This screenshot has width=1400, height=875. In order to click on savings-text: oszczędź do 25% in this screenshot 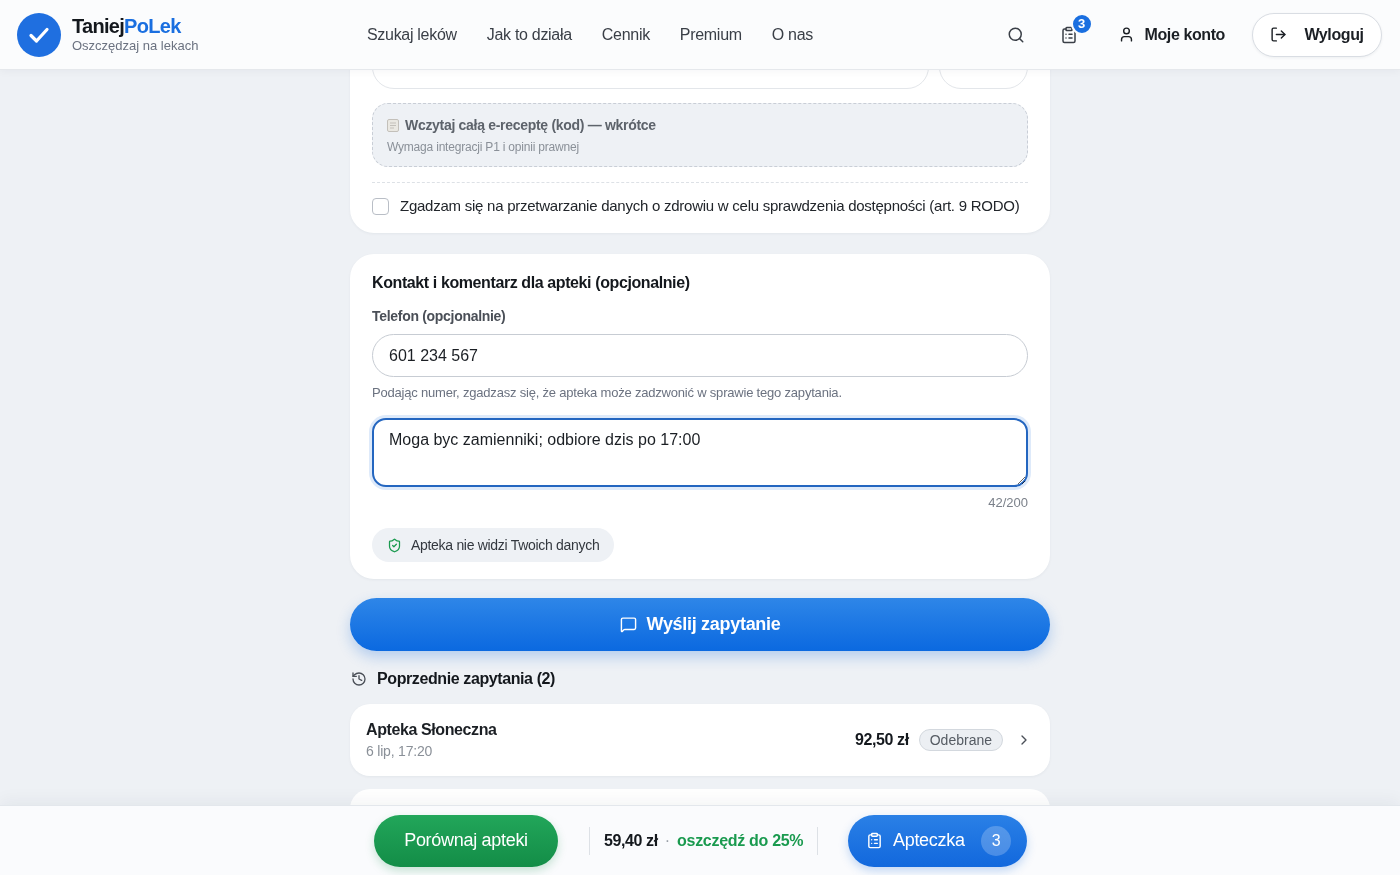, I will do `click(740, 840)`.